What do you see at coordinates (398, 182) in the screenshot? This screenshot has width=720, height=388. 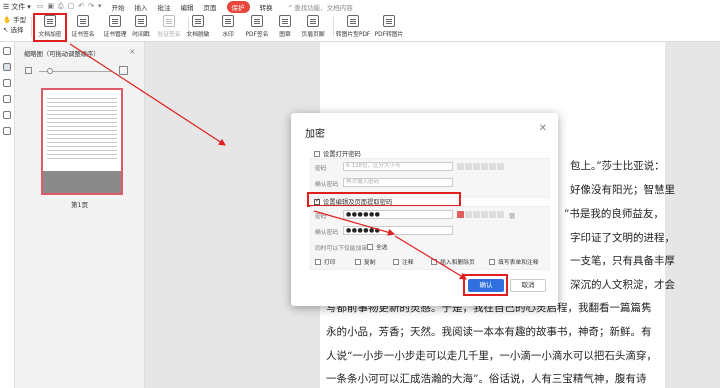 I see `open-confirm-password-input: 再次输入密码` at bounding box center [398, 182].